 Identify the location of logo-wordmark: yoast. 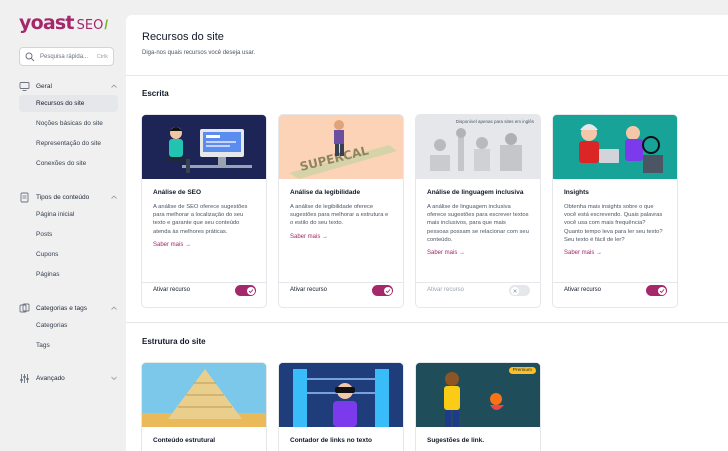
(46, 23).